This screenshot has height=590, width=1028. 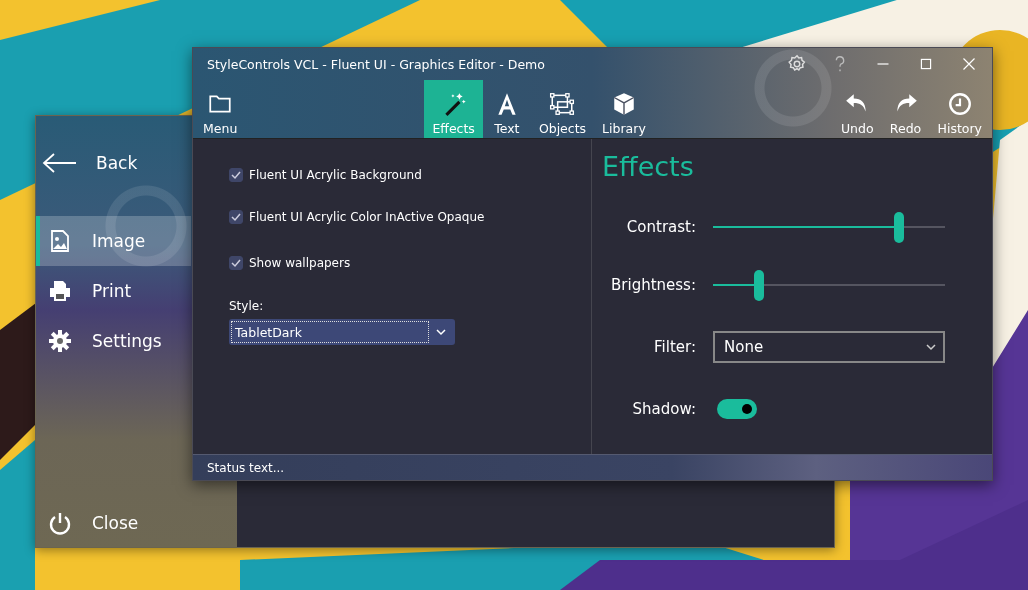 I want to click on toggle-switch, so click(x=737, y=409).